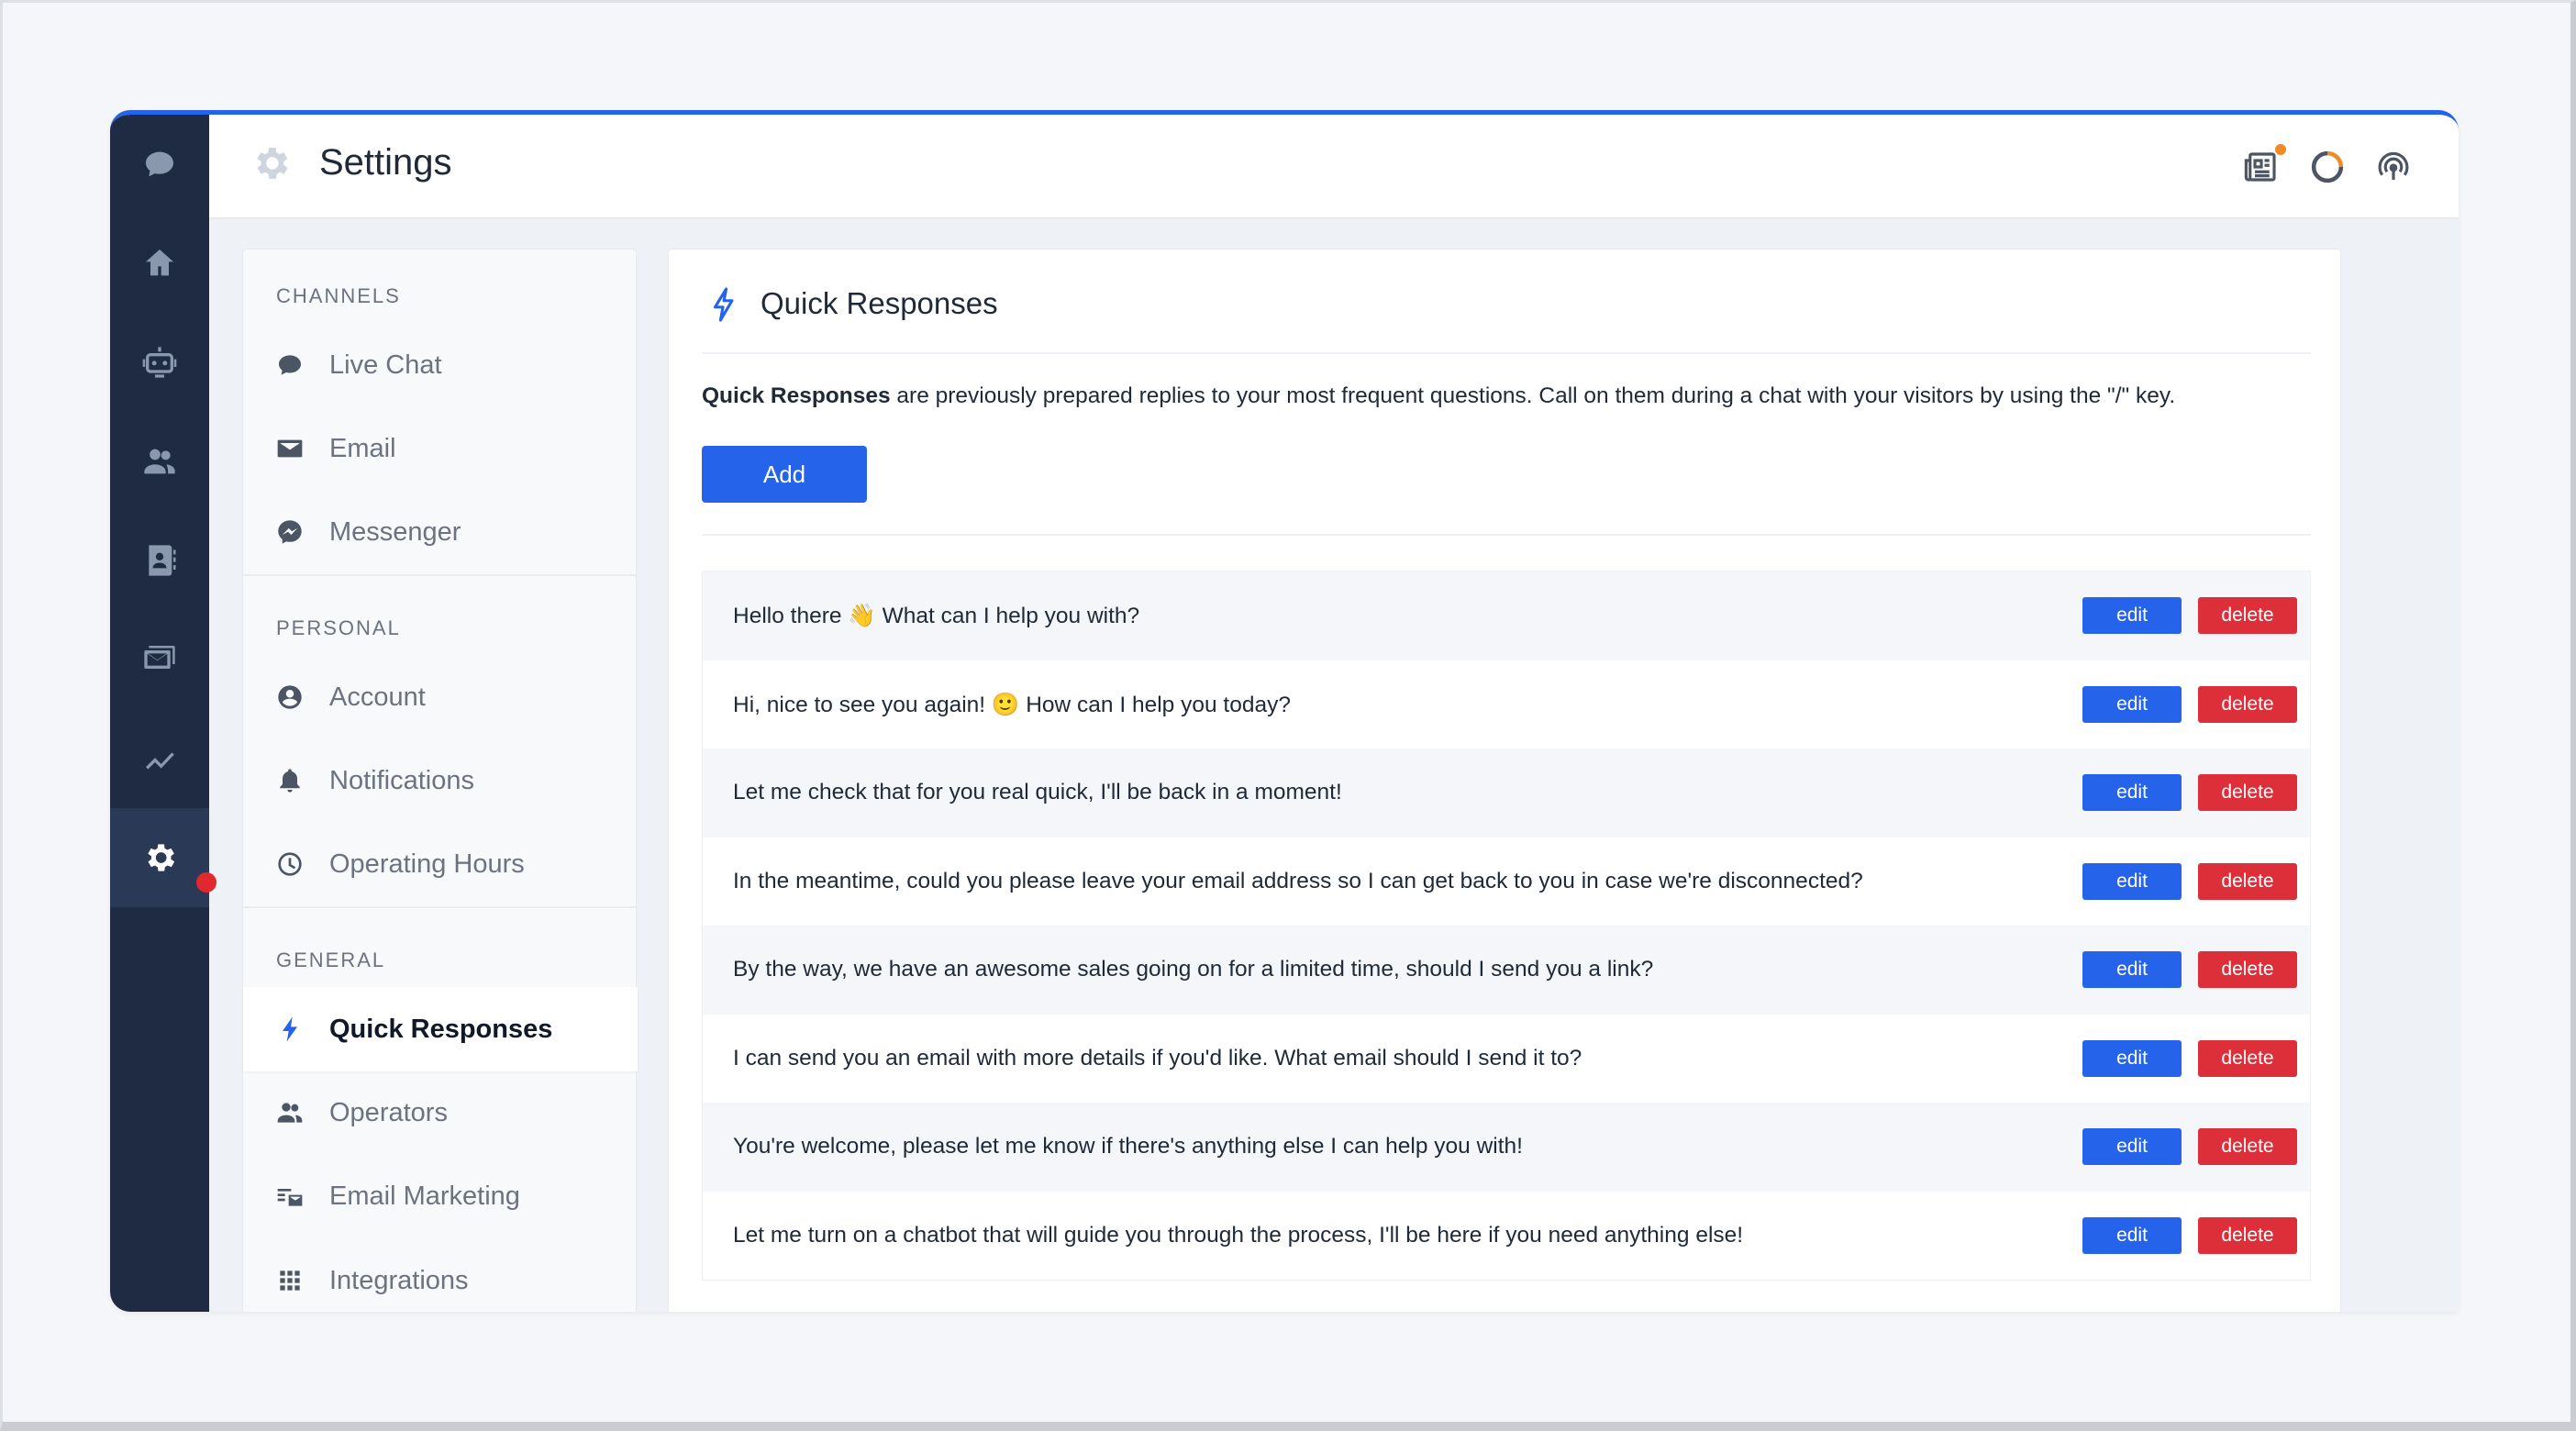 This screenshot has height=1431, width=2576. I want to click on subnav-item-label: Live Chat, so click(385, 364).